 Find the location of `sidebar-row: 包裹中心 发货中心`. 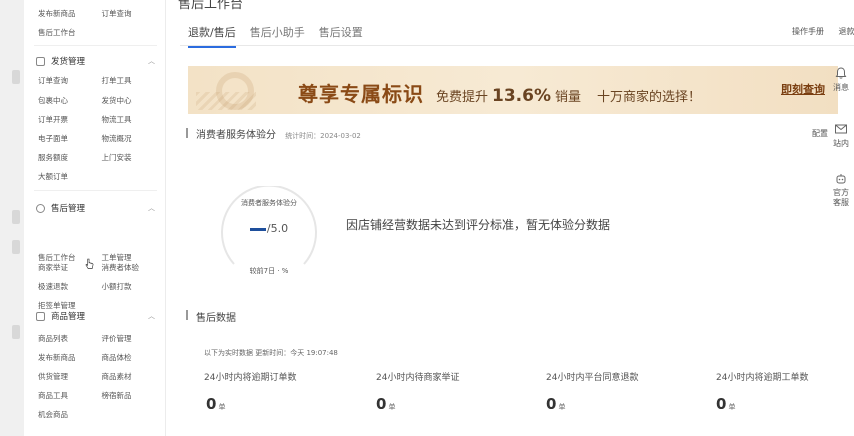

sidebar-row: 包裹中心 发货中心 is located at coordinates (101, 100).